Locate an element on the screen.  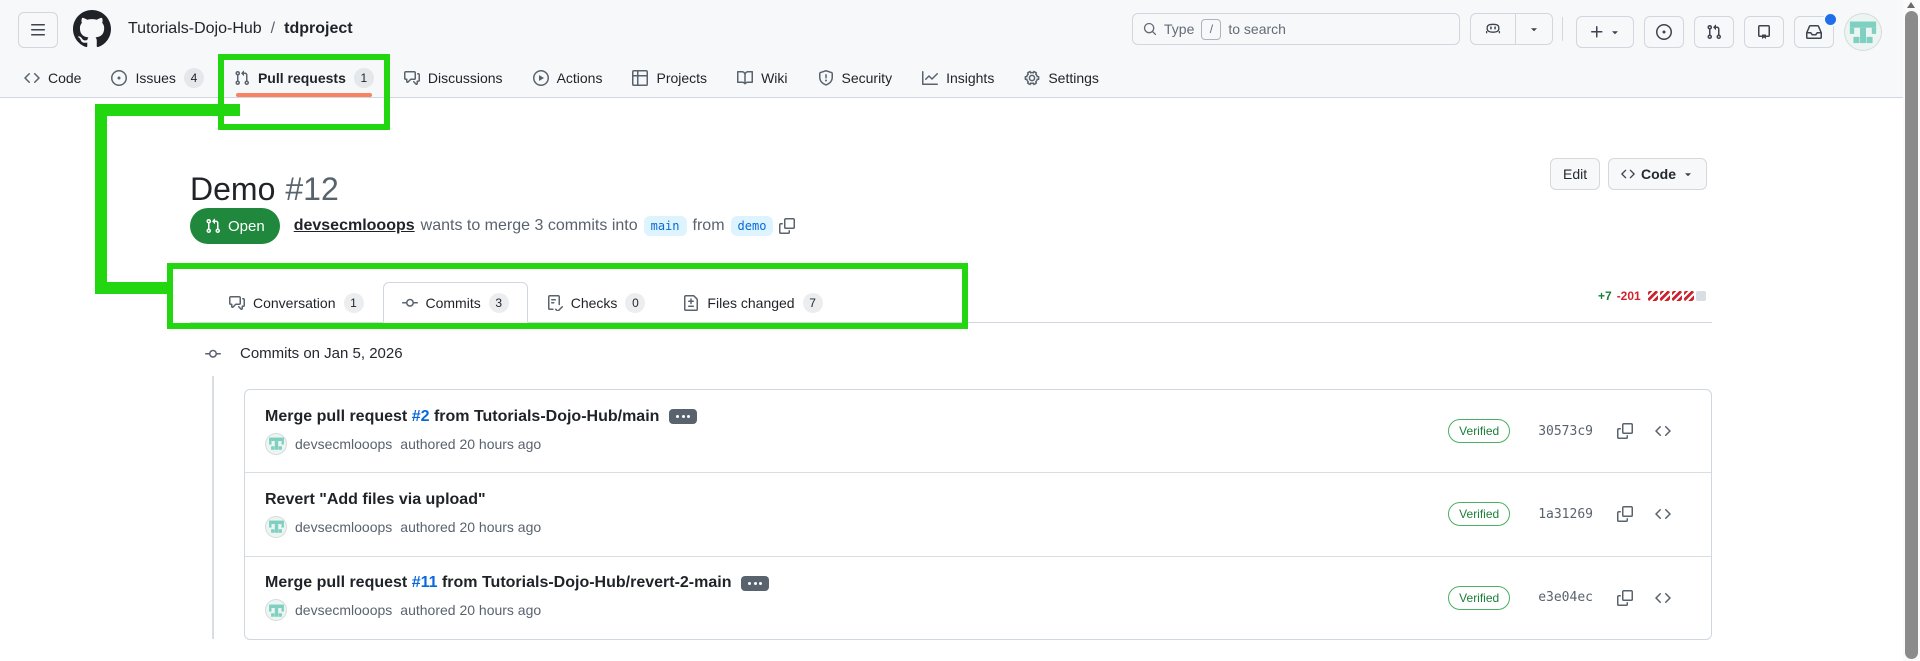
pr-author-link: devsecmlooops is located at coordinates (354, 226).